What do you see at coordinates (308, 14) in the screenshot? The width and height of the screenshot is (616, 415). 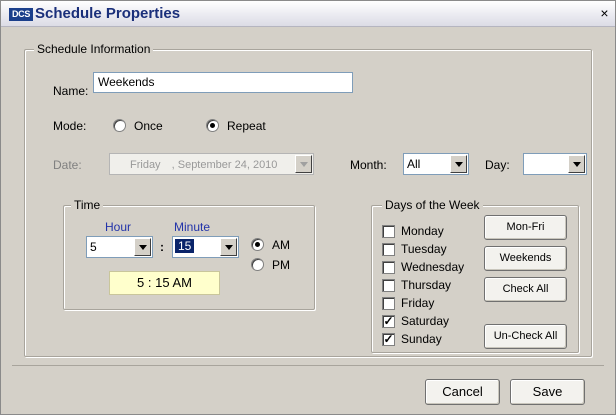 I see `title-bar: DCS Schedule Properties ×` at bounding box center [308, 14].